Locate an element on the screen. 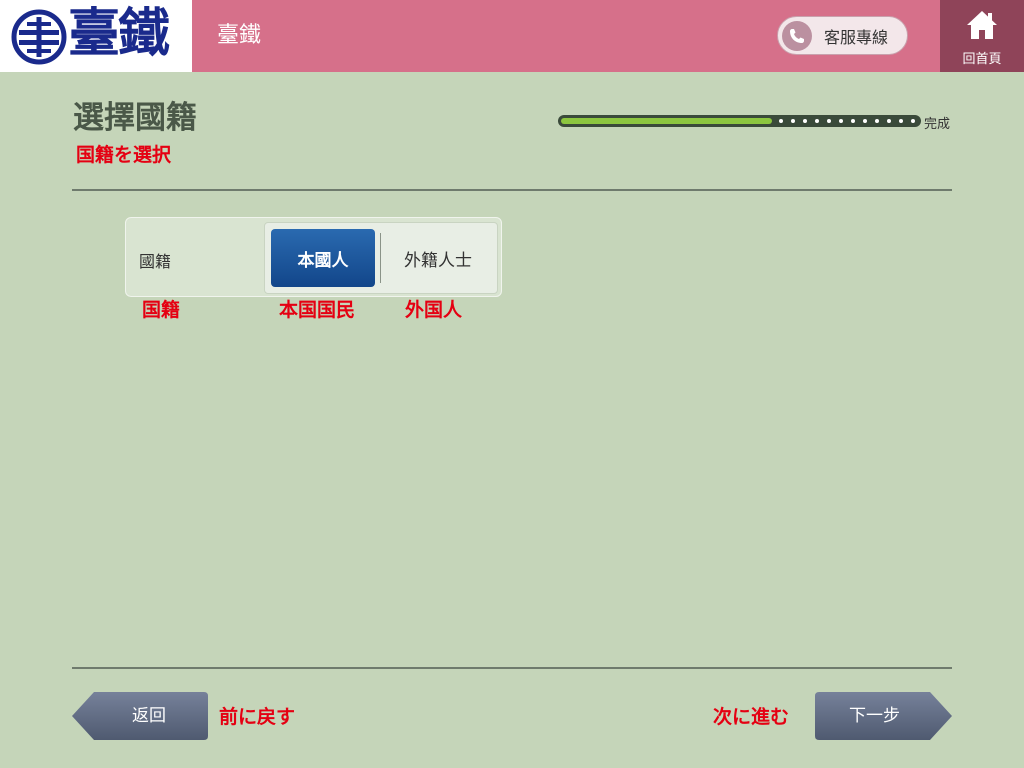 This screenshot has height=768, width=1024. home-button: 回首頁 is located at coordinates (982, 36).